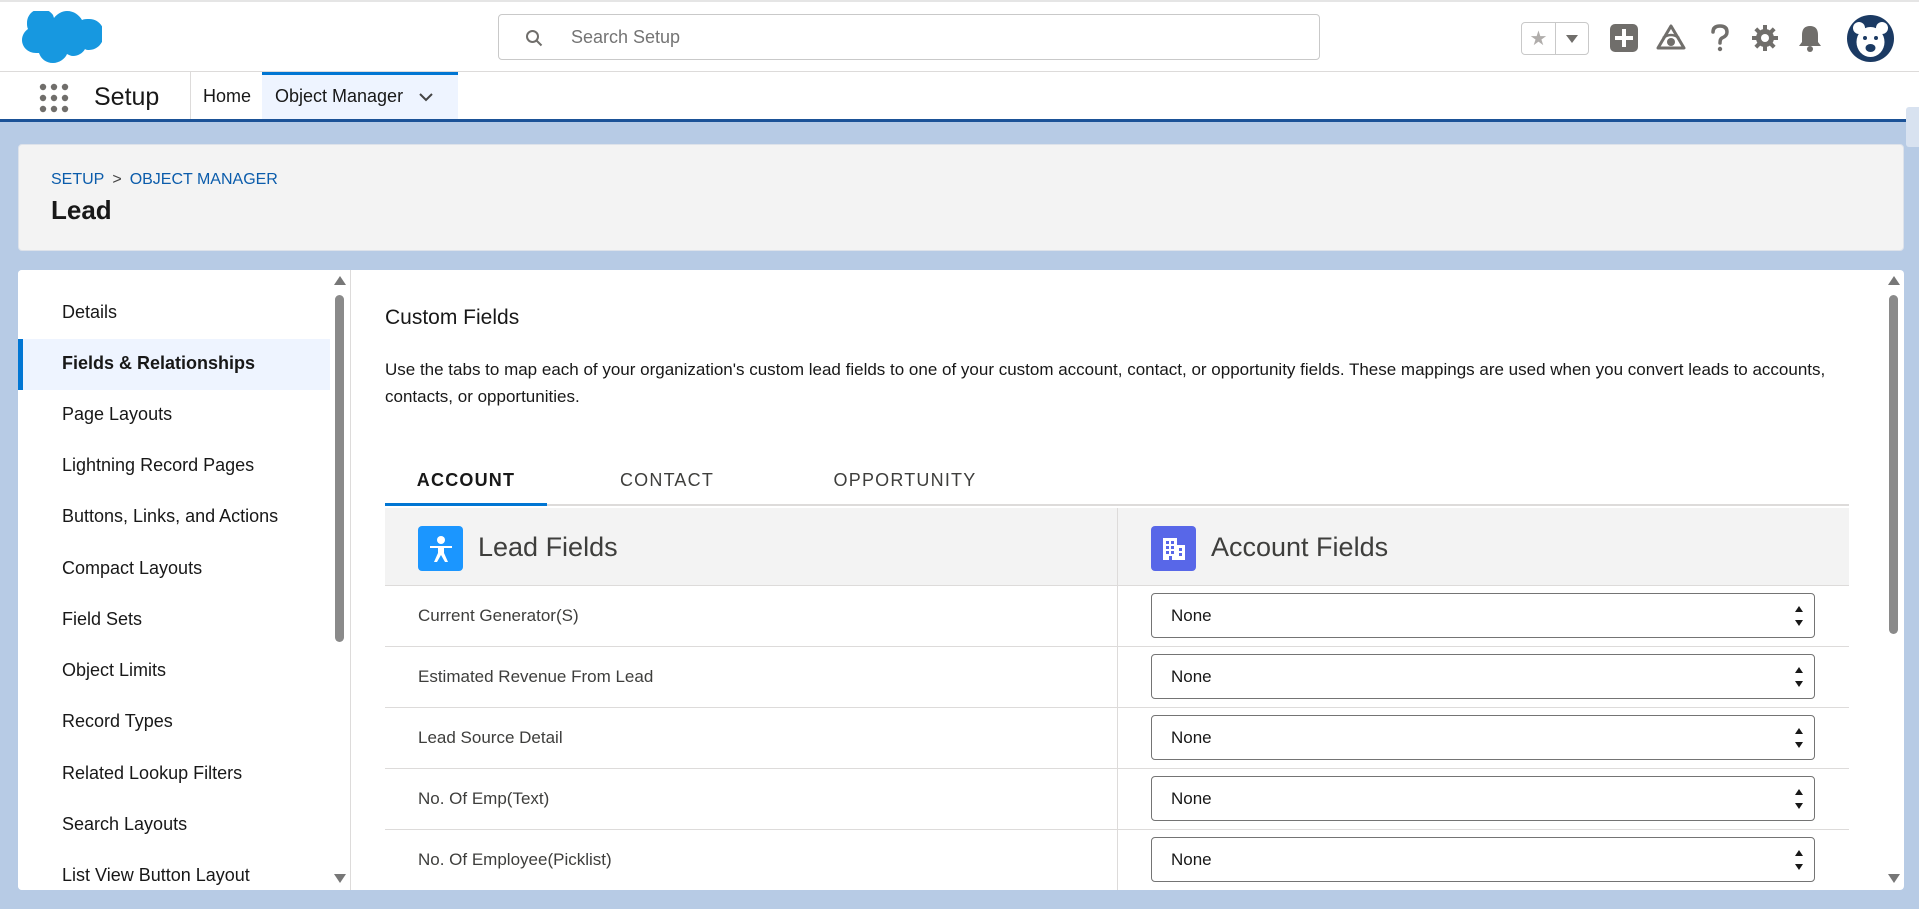 Image resolution: width=1919 pixels, height=909 pixels. I want to click on app-launcher-icon, so click(54, 98).